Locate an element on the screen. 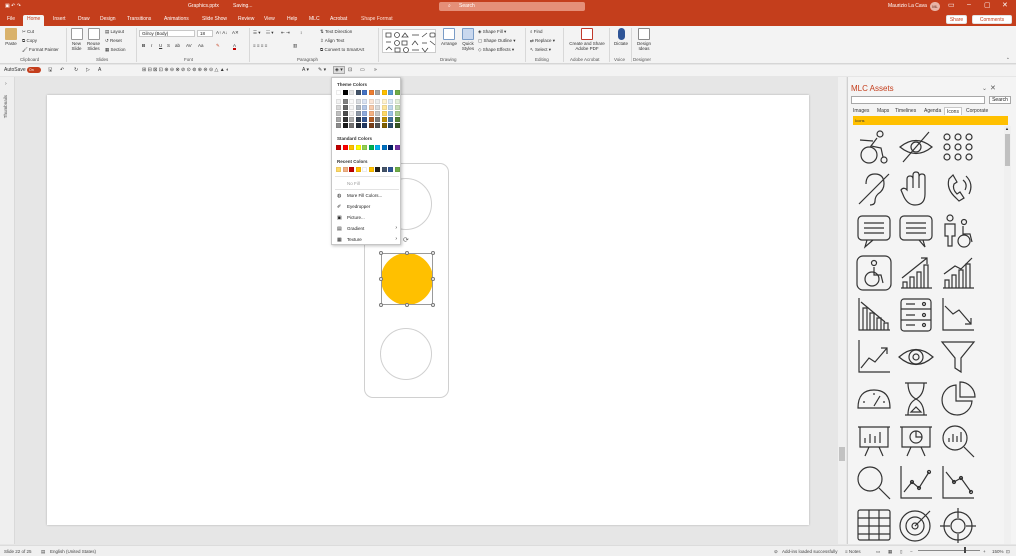  italic-button: I is located at coordinates (151, 45).